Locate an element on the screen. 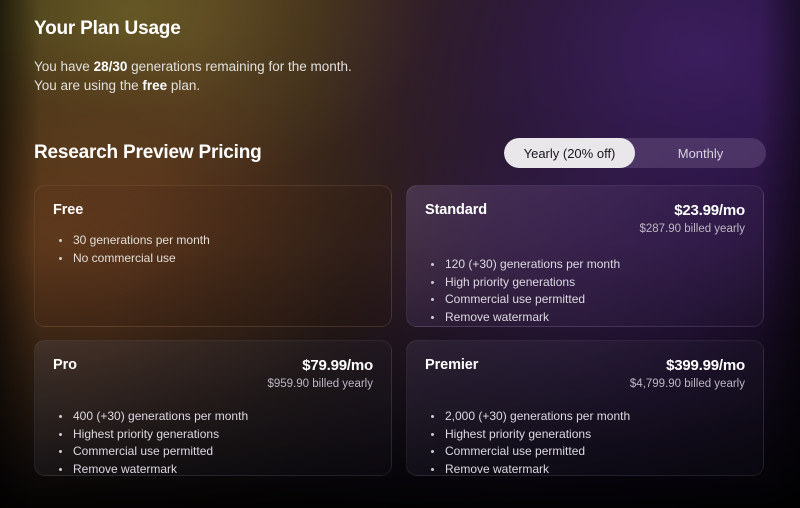 The width and height of the screenshot is (800, 508). plan-name: Free is located at coordinates (68, 210).